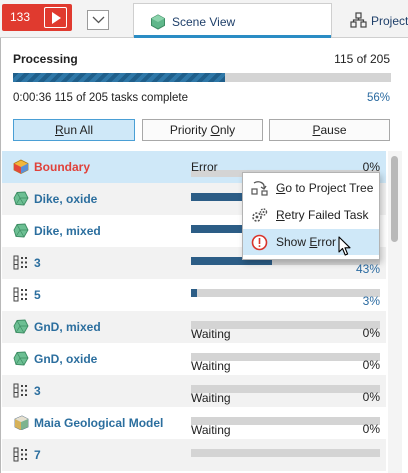 Image resolution: width=408 pixels, height=473 pixels. I want to click on processing-title: Processing, so click(45, 59).